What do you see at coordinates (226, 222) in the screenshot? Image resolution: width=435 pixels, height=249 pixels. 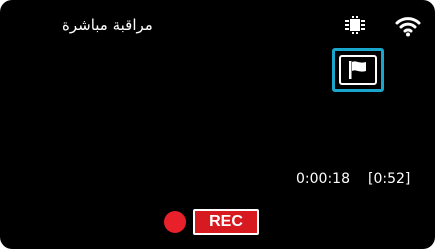 I see `record-button: REC` at bounding box center [226, 222].